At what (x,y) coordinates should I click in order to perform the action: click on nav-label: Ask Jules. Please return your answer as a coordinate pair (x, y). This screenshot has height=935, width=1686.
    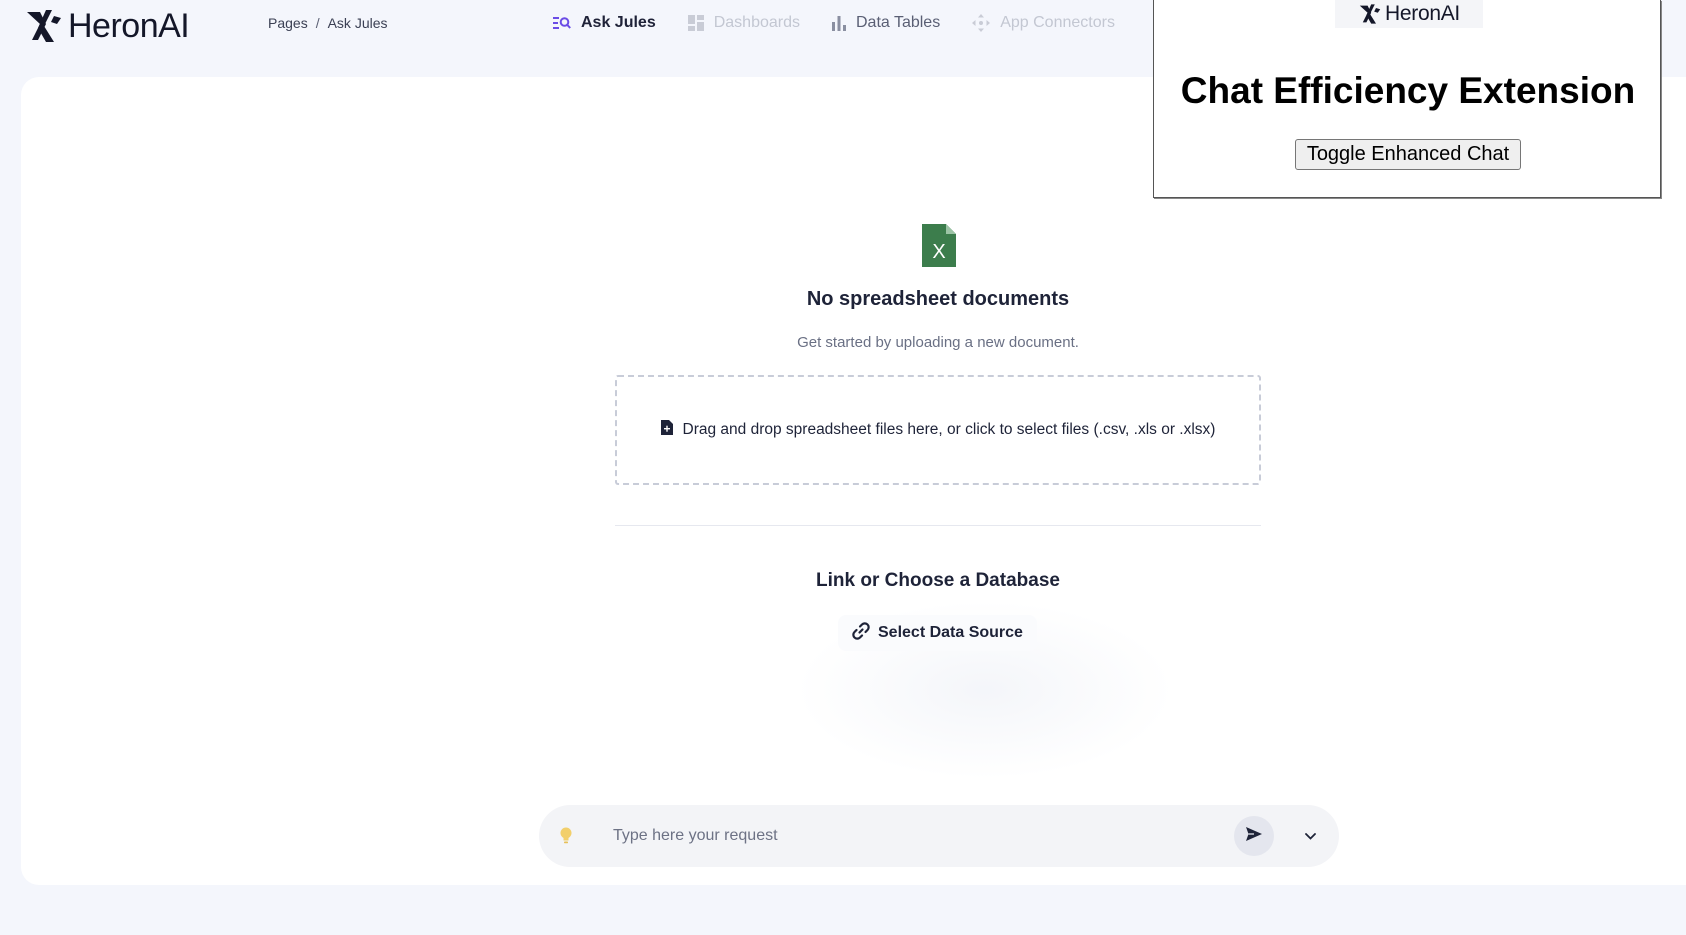
    Looking at the image, I should click on (618, 22).